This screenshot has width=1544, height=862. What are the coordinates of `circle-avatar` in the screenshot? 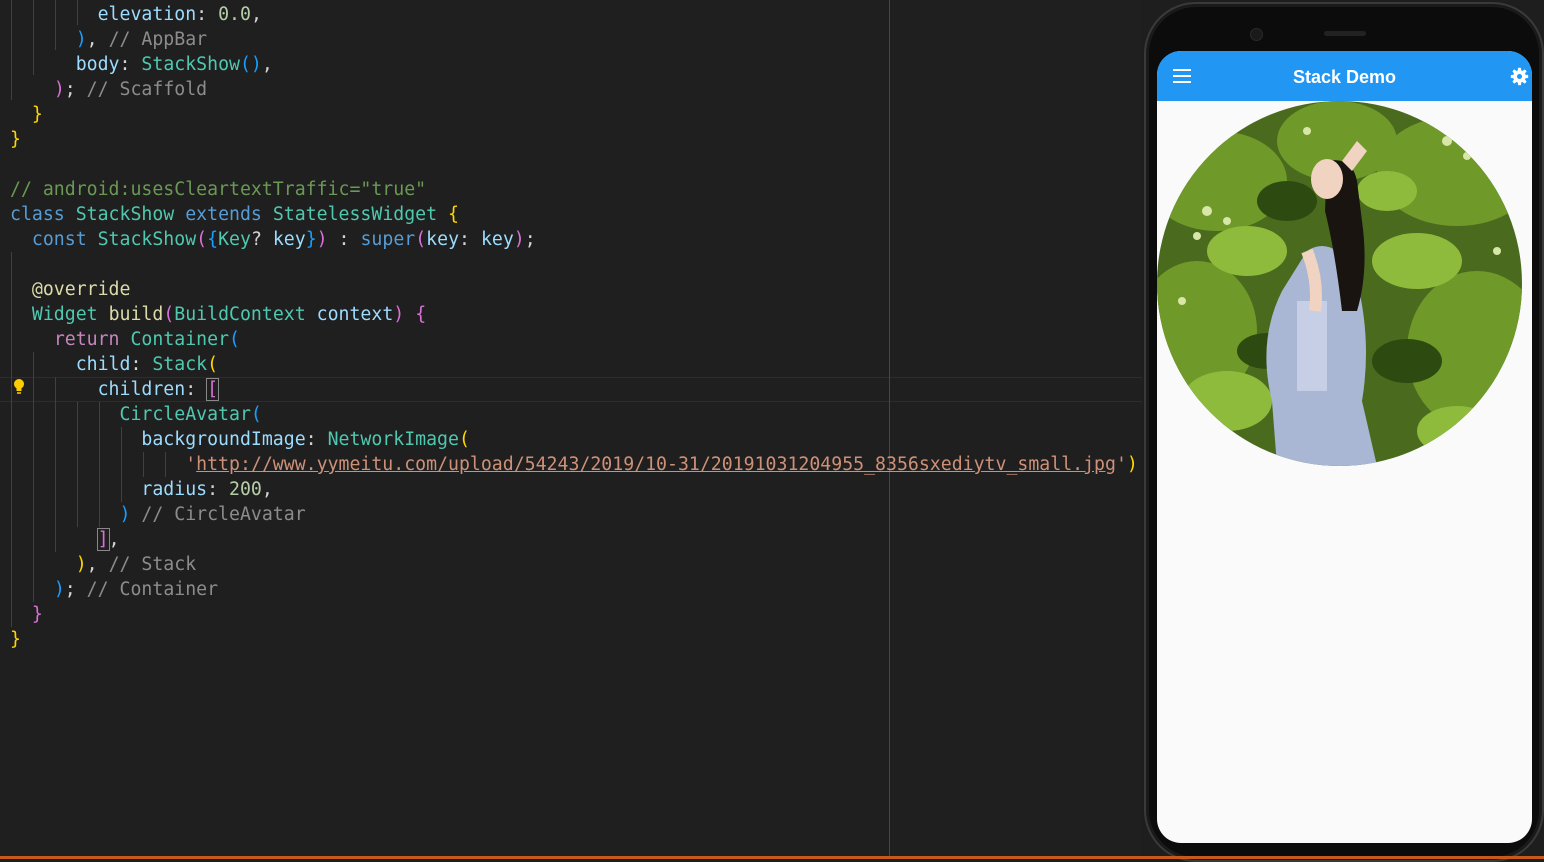 It's located at (1339, 283).